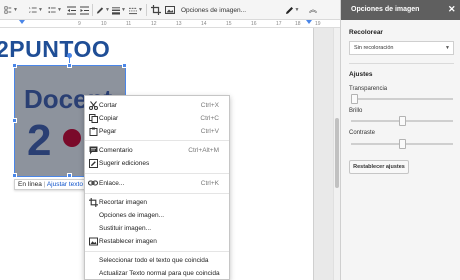 The width and height of the screenshot is (460, 280). I want to click on scrollbar-thumb, so click(337, 153).